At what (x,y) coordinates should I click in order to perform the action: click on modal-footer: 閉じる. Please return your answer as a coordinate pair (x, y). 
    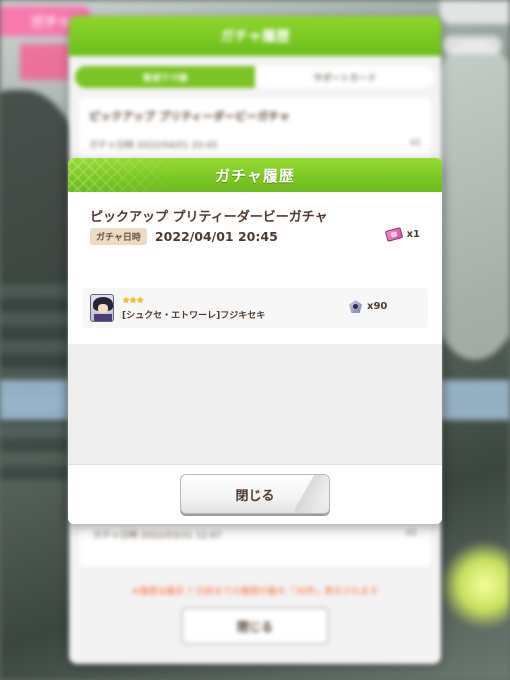
    Looking at the image, I should click on (255, 494).